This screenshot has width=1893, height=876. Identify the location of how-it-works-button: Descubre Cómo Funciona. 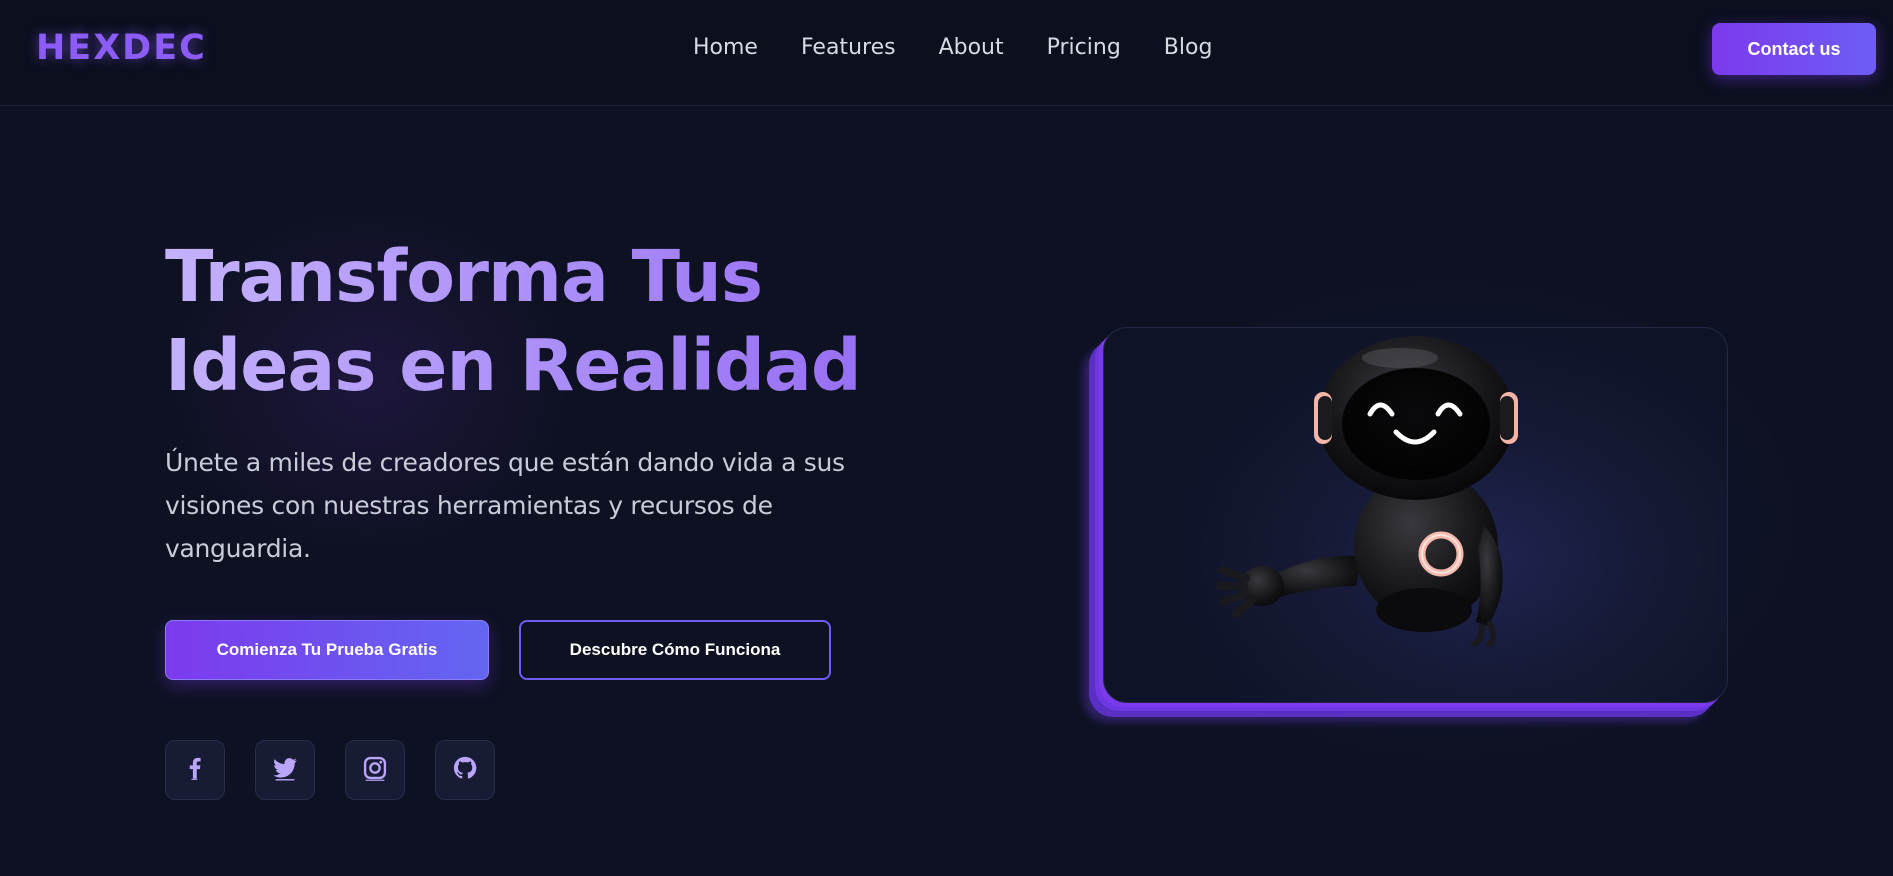
(675, 650).